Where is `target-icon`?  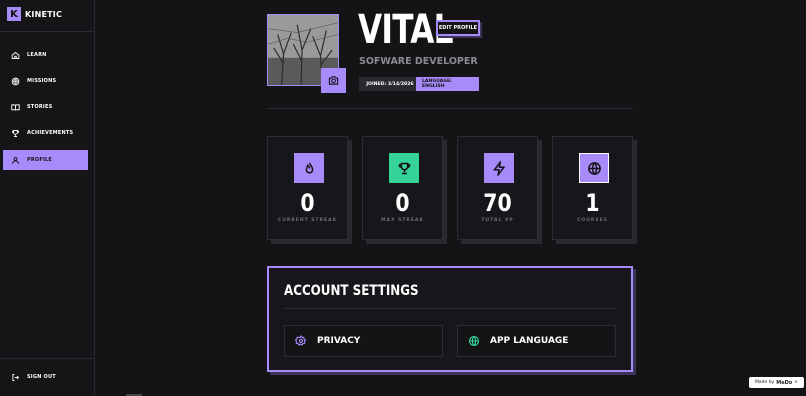
target-icon is located at coordinates (15, 81).